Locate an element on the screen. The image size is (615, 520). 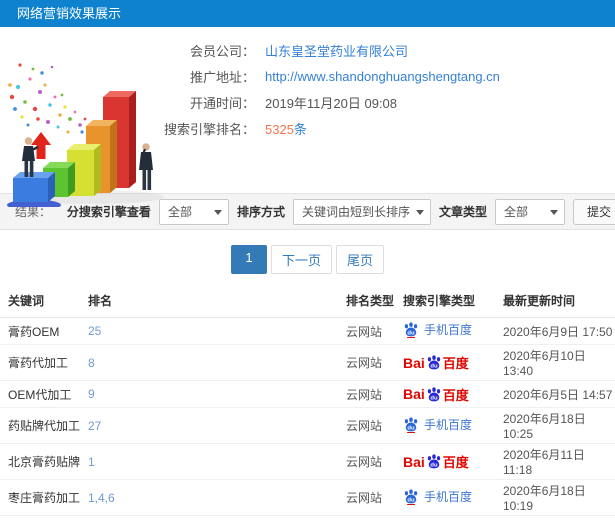
ranking-count-value: 5325条 is located at coordinates (286, 128).